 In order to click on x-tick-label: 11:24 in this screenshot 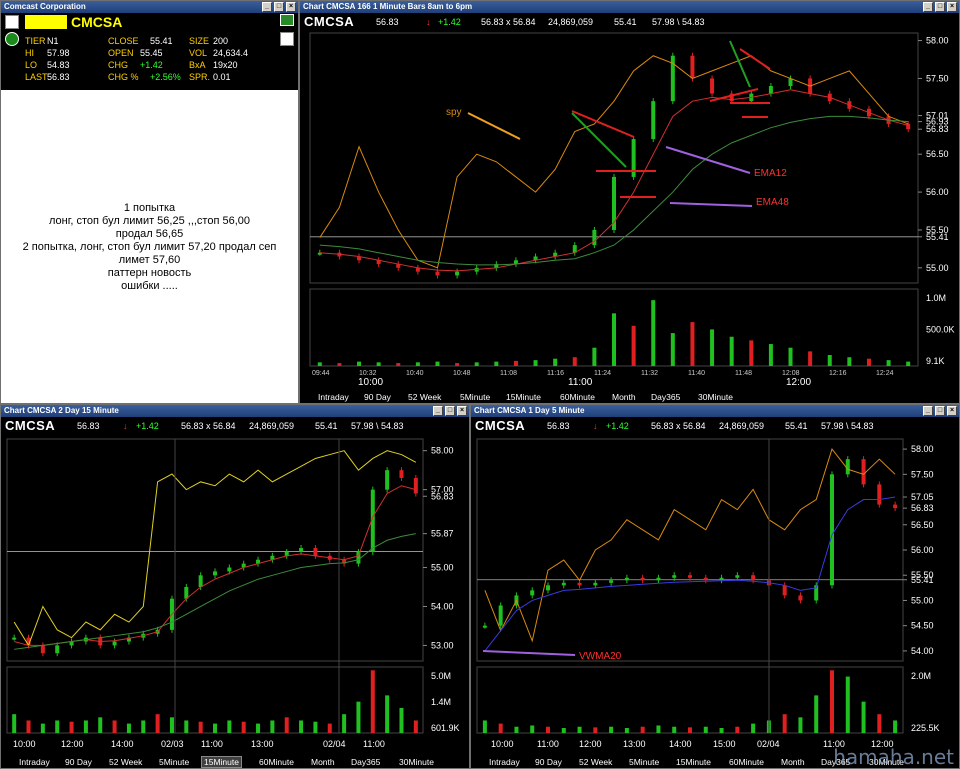, I will do `click(602, 373)`.